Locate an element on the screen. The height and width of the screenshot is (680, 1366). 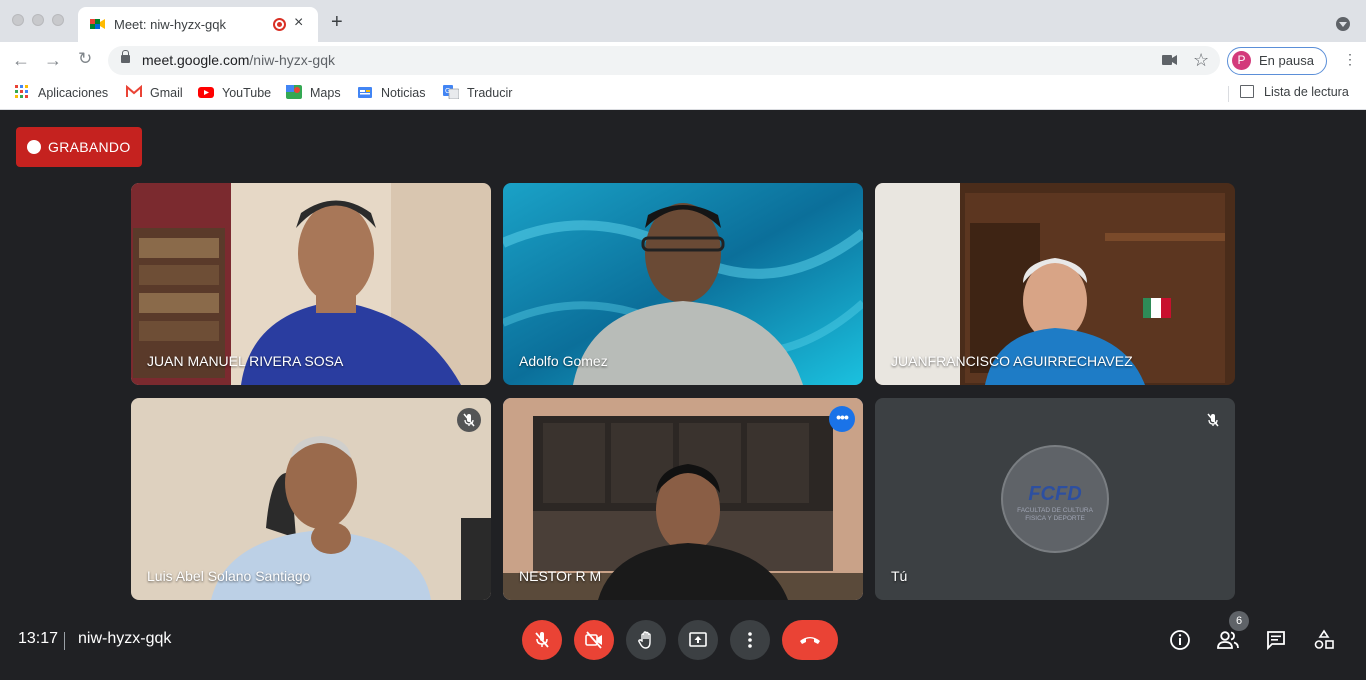
participant-name: JUANFRANCISCO AGUIRRECHAVEZ is located at coordinates (1012, 361).